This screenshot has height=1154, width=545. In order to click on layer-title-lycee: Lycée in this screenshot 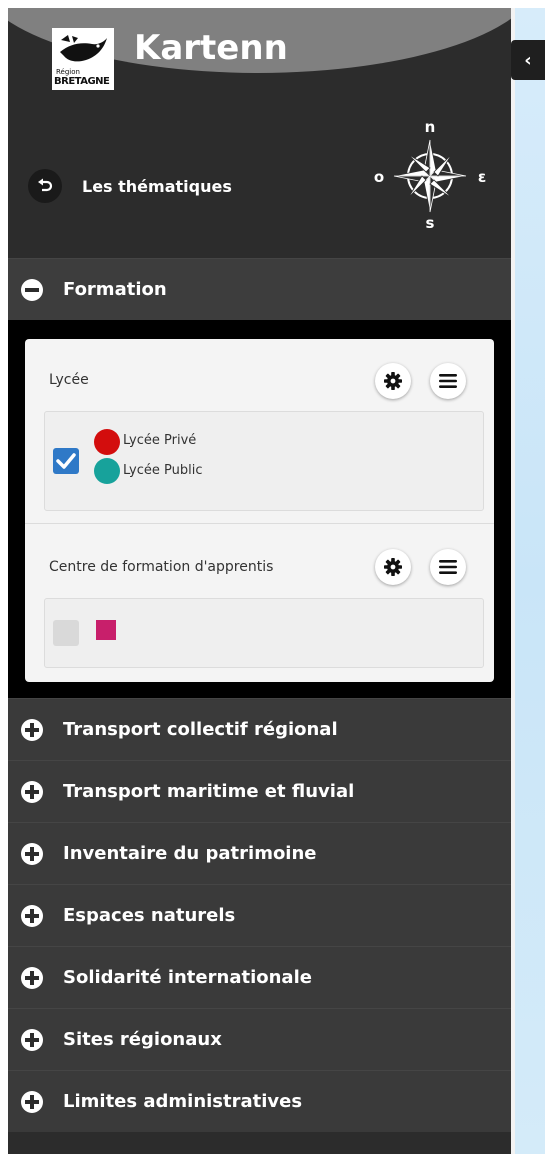, I will do `click(69, 380)`.